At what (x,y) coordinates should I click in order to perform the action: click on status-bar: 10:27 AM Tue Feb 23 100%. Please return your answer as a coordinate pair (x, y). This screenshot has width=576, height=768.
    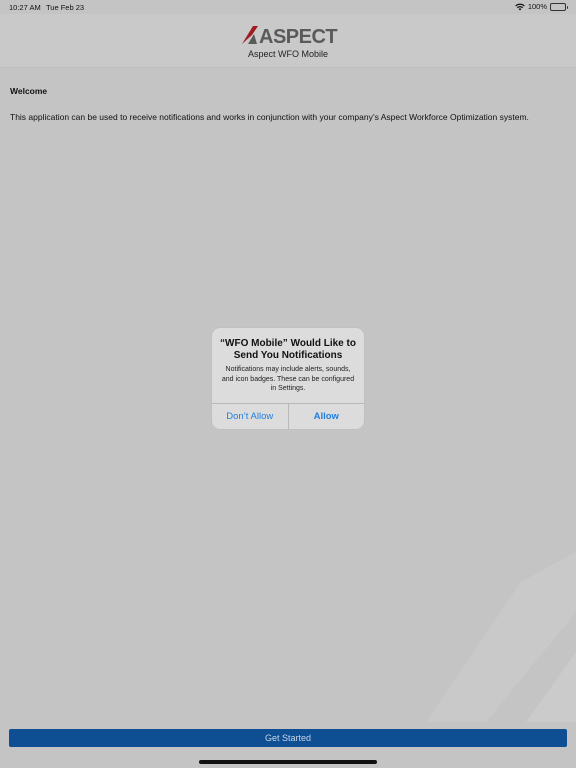
    Looking at the image, I should click on (288, 7).